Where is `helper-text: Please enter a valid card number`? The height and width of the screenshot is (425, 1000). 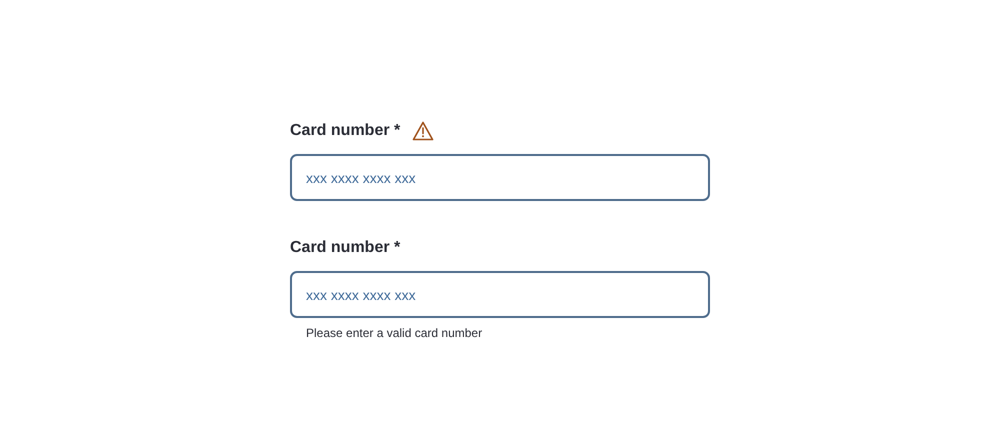 helper-text: Please enter a valid card number is located at coordinates (395, 333).